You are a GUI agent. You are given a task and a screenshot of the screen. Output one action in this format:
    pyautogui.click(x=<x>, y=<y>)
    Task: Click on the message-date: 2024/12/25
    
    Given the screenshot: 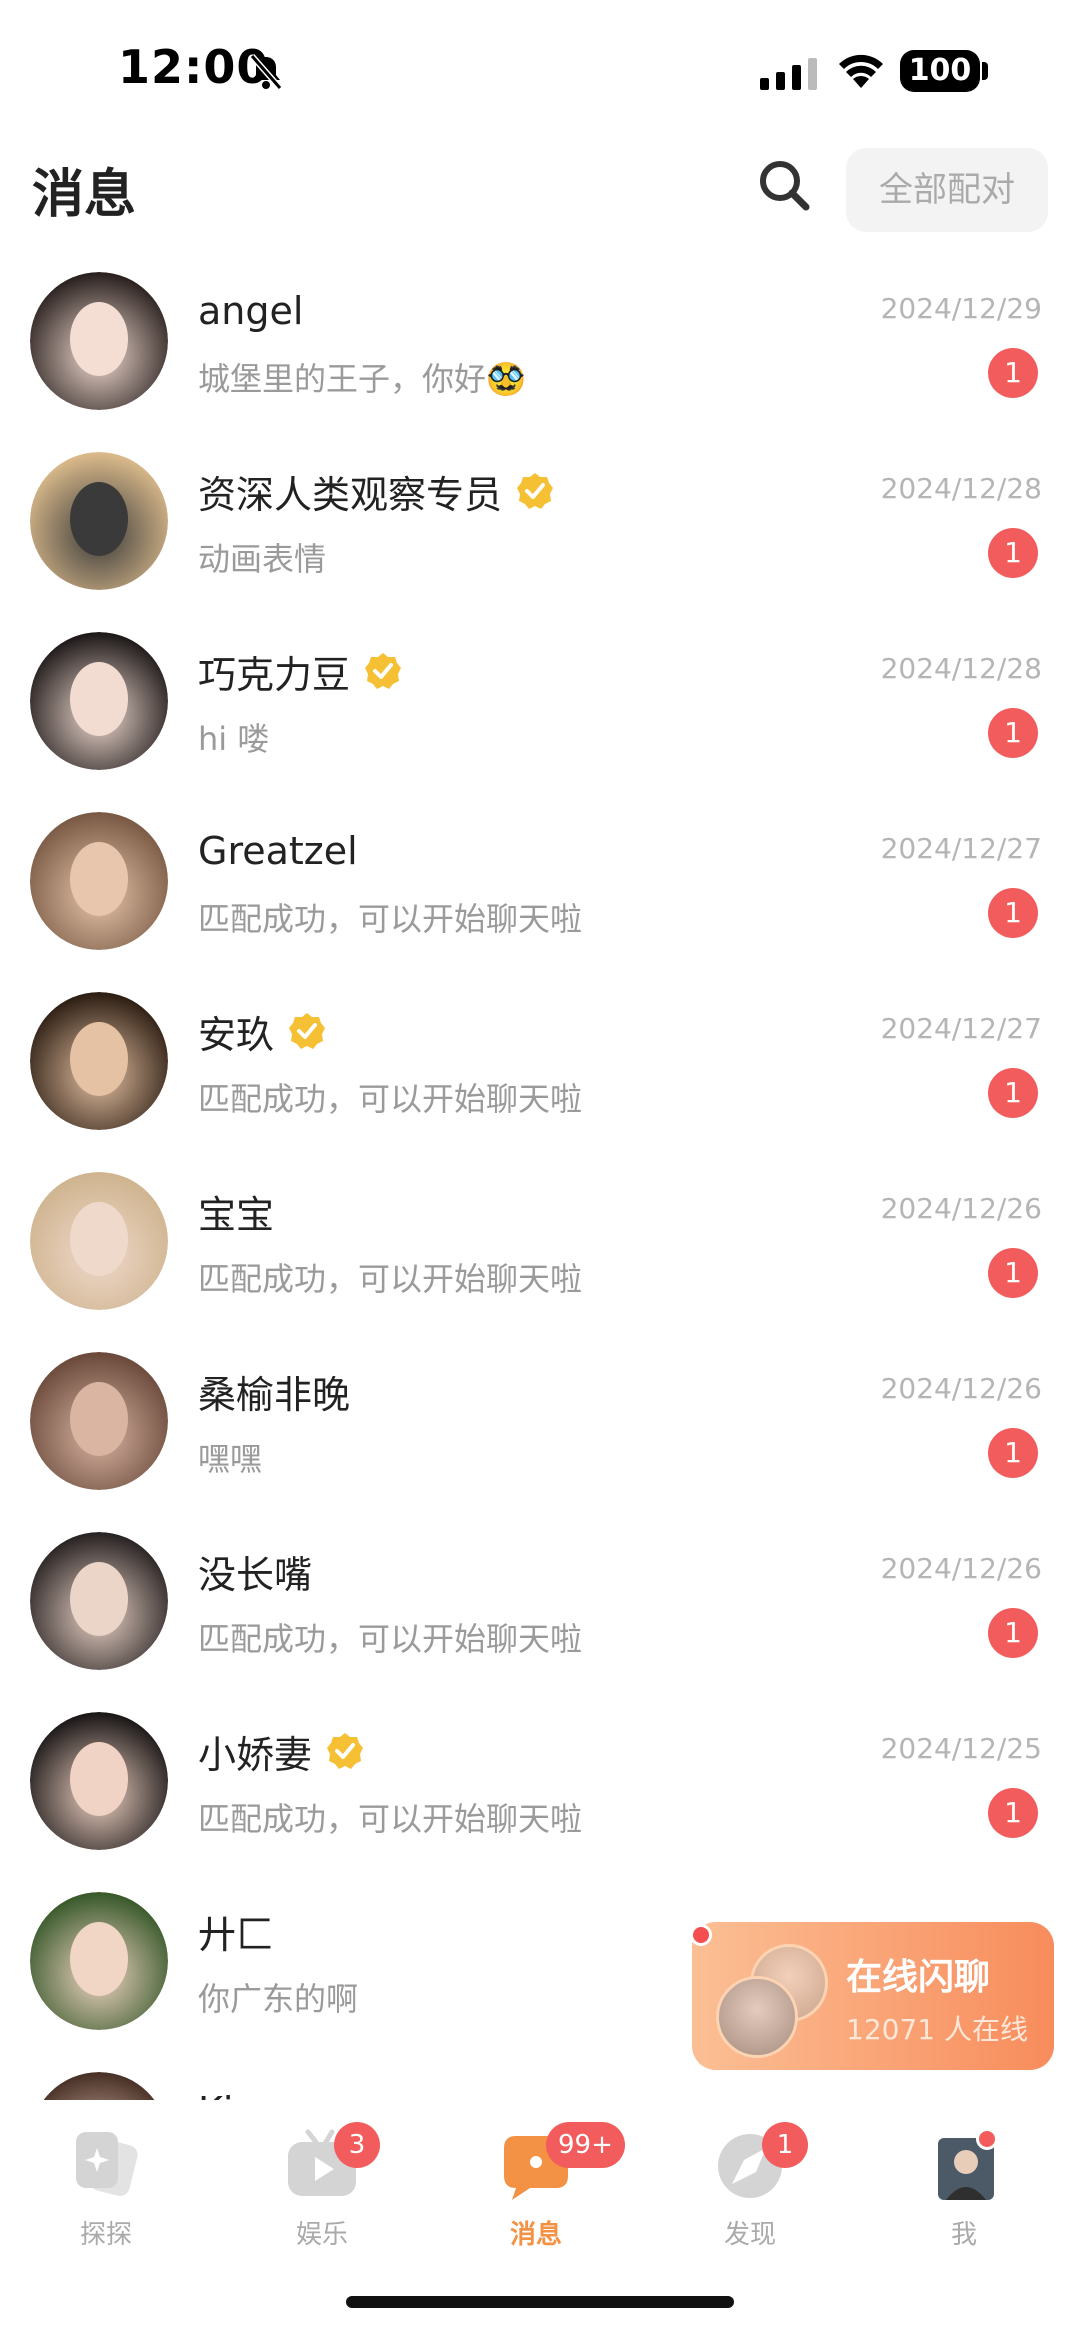 What is the action you would take?
    pyautogui.click(x=961, y=1748)
    